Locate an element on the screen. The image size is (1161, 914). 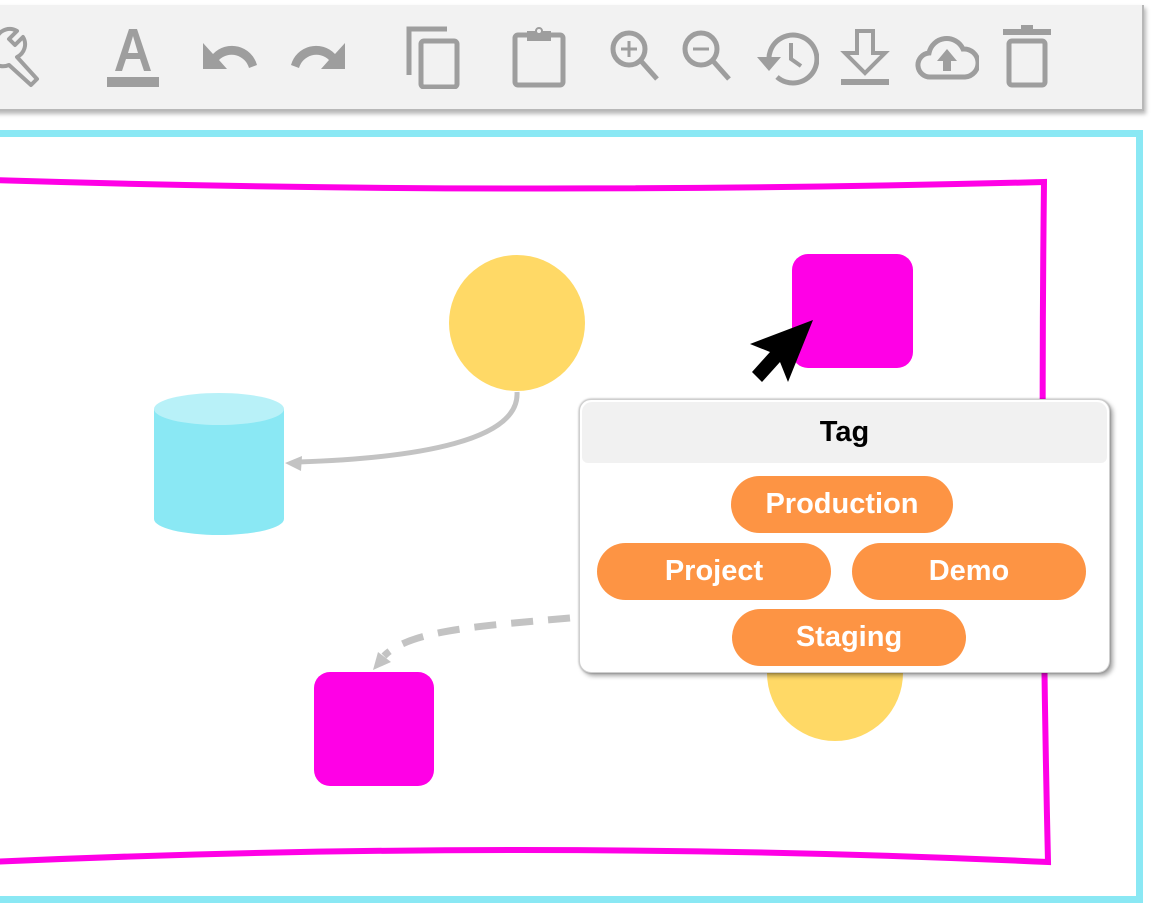
connector-solid is located at coordinates (402, 431).